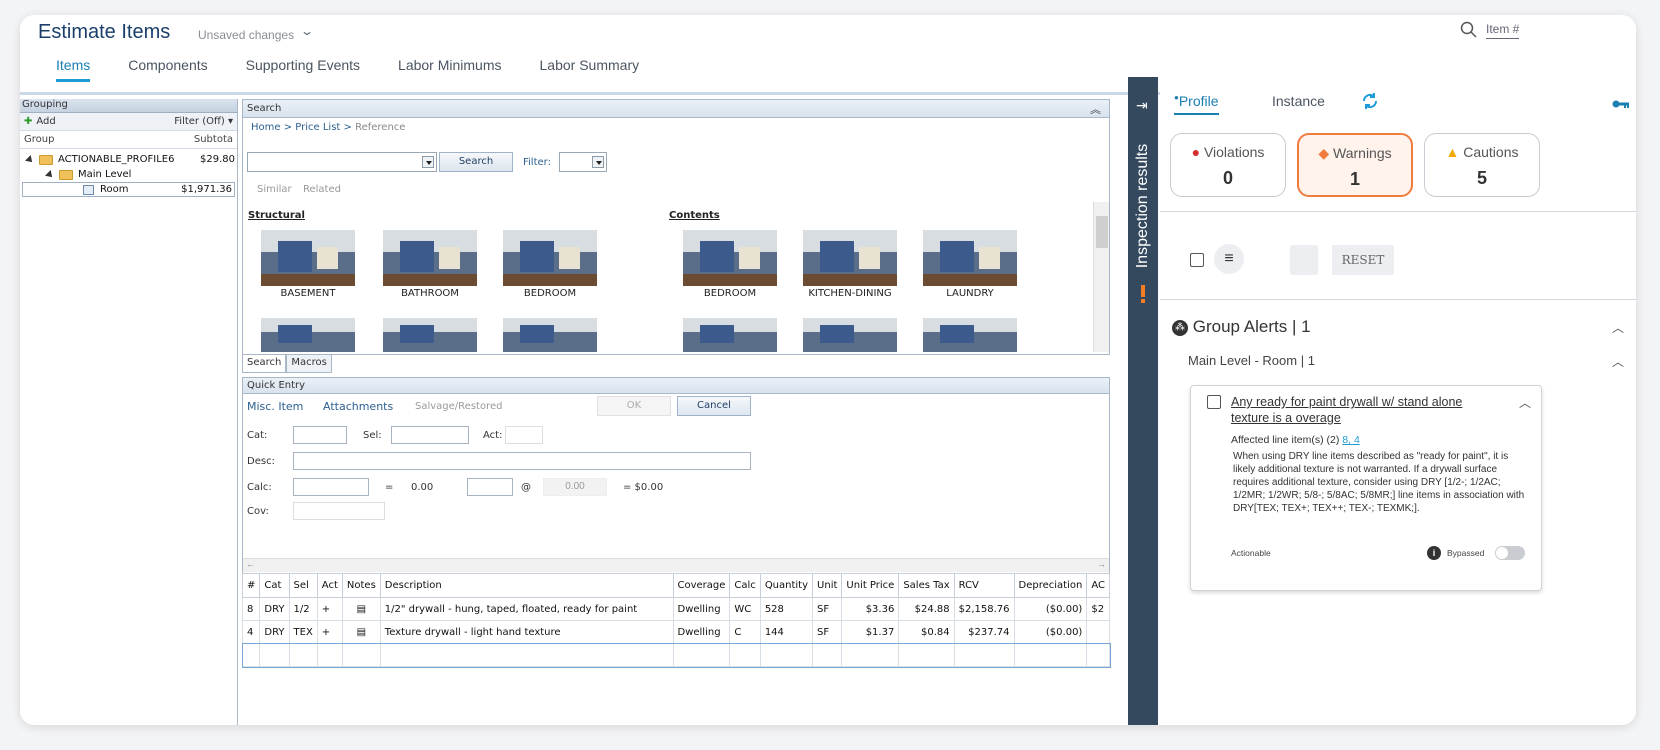 Image resolution: width=1660 pixels, height=750 pixels. I want to click on warnings-card: ◆ Warnings 1, so click(1355, 165).